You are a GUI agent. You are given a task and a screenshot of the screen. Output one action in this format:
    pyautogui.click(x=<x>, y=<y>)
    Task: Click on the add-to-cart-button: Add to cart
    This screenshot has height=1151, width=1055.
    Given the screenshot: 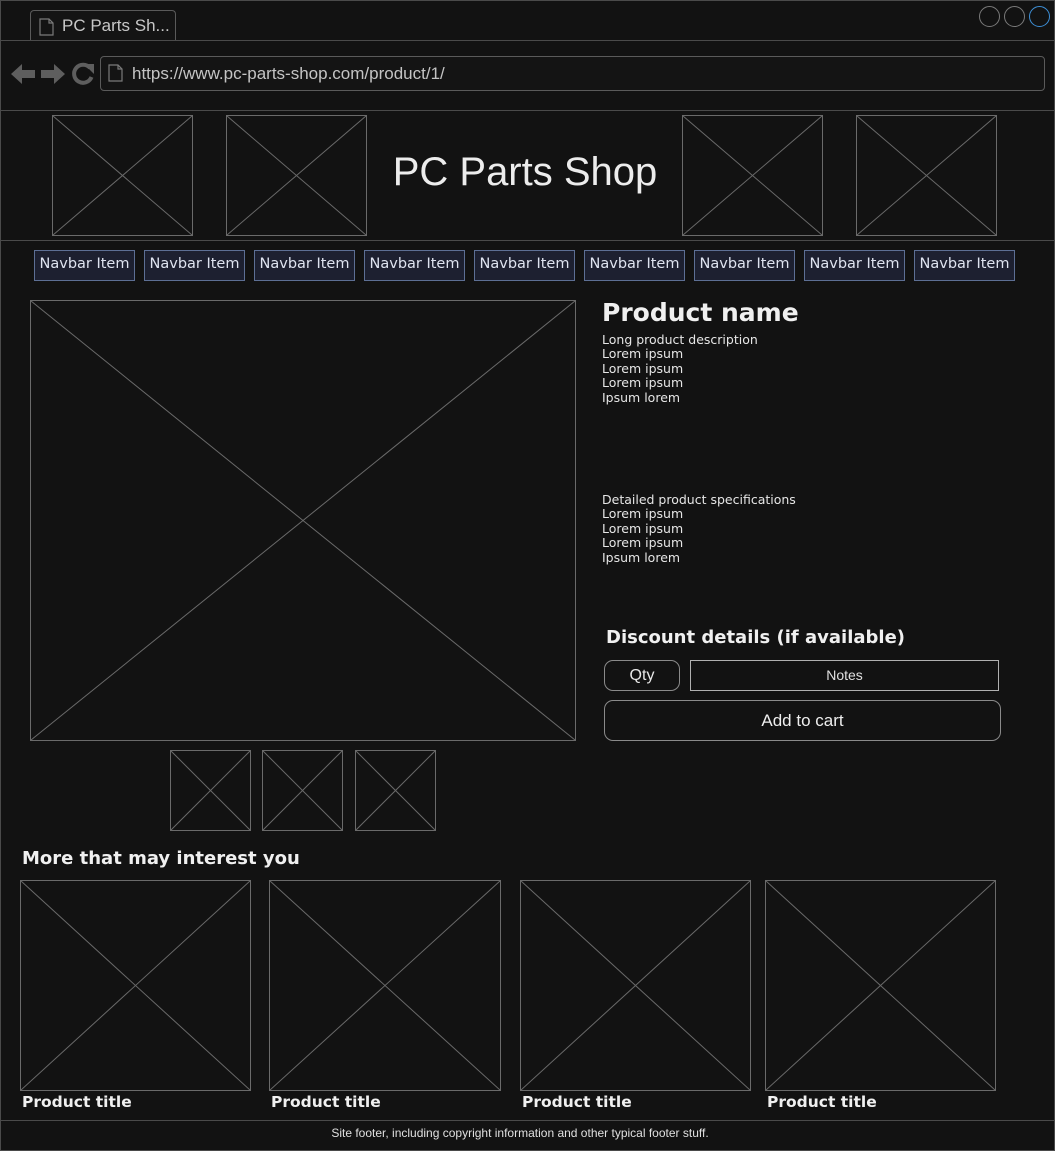 What is the action you would take?
    pyautogui.click(x=802, y=720)
    